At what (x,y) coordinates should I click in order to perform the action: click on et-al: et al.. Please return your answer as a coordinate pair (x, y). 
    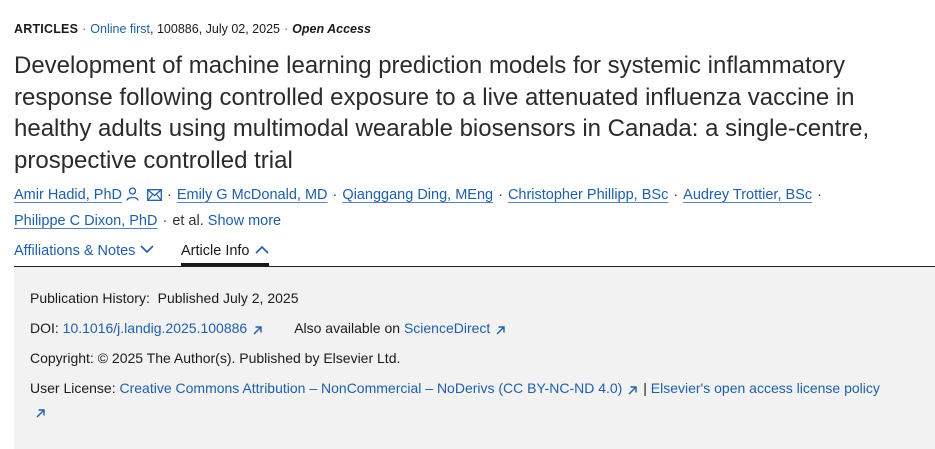
    Looking at the image, I should click on (188, 221).